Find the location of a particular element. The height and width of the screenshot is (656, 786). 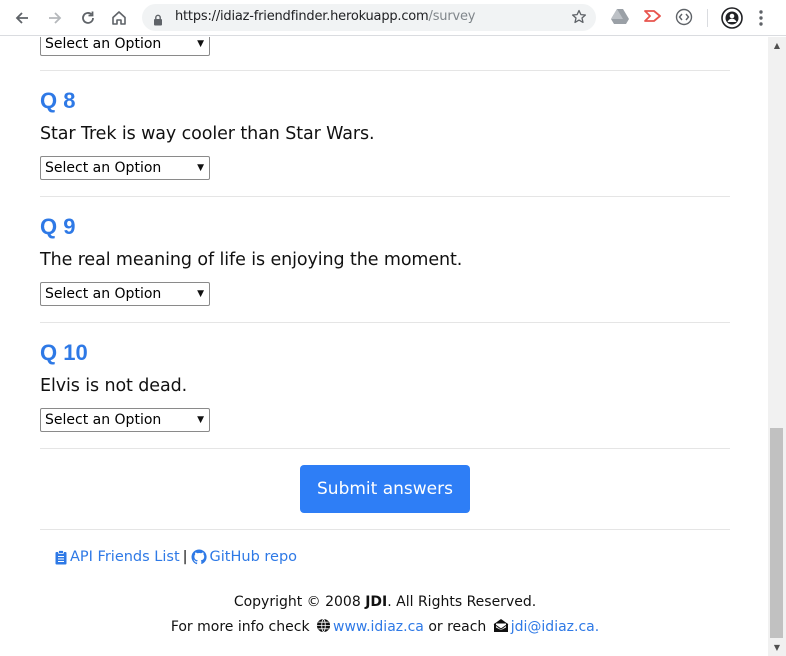

home-button is located at coordinates (119, 18).